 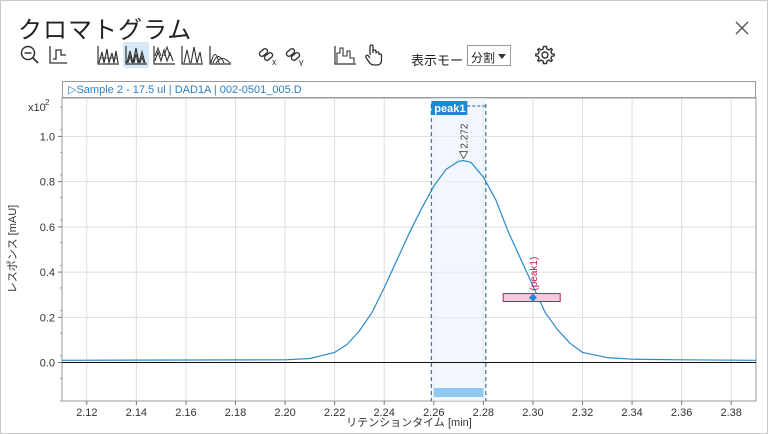 What do you see at coordinates (409, 422) in the screenshot?
I see `x-axis-label: リテンションタイム [min]` at bounding box center [409, 422].